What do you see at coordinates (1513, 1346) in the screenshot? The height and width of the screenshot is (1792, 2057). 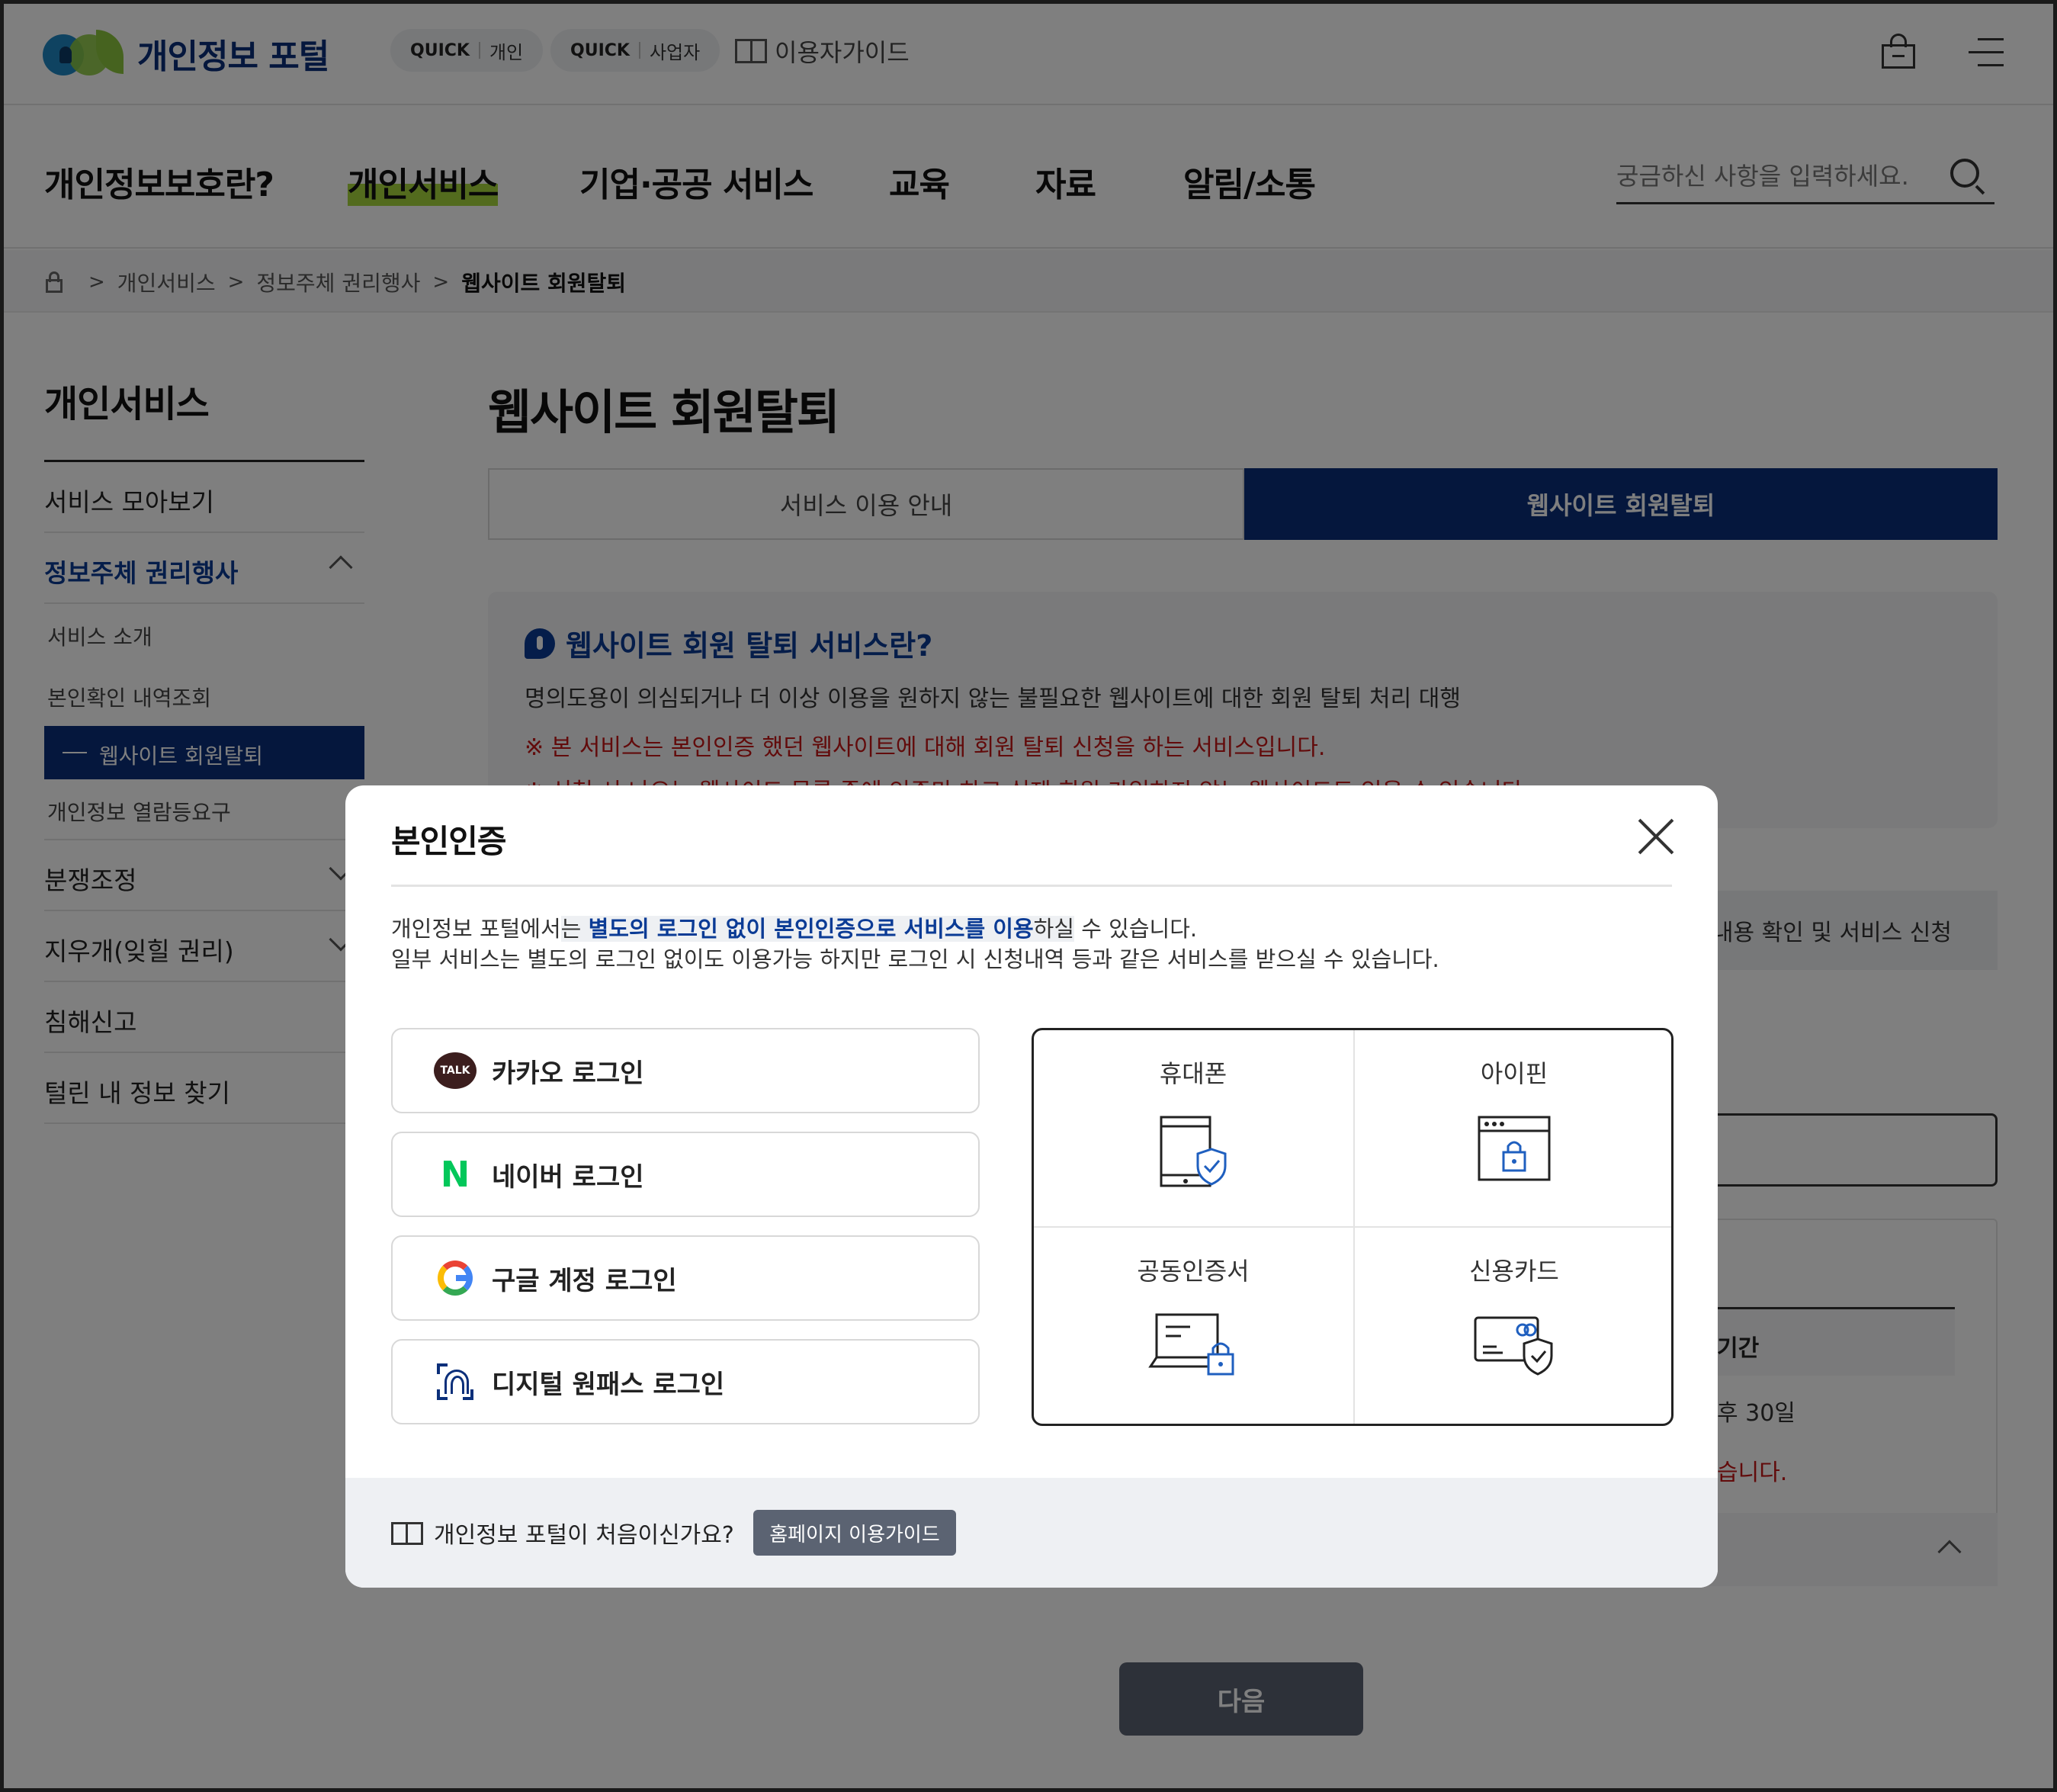 I see `credit-card-shield-icon` at bounding box center [1513, 1346].